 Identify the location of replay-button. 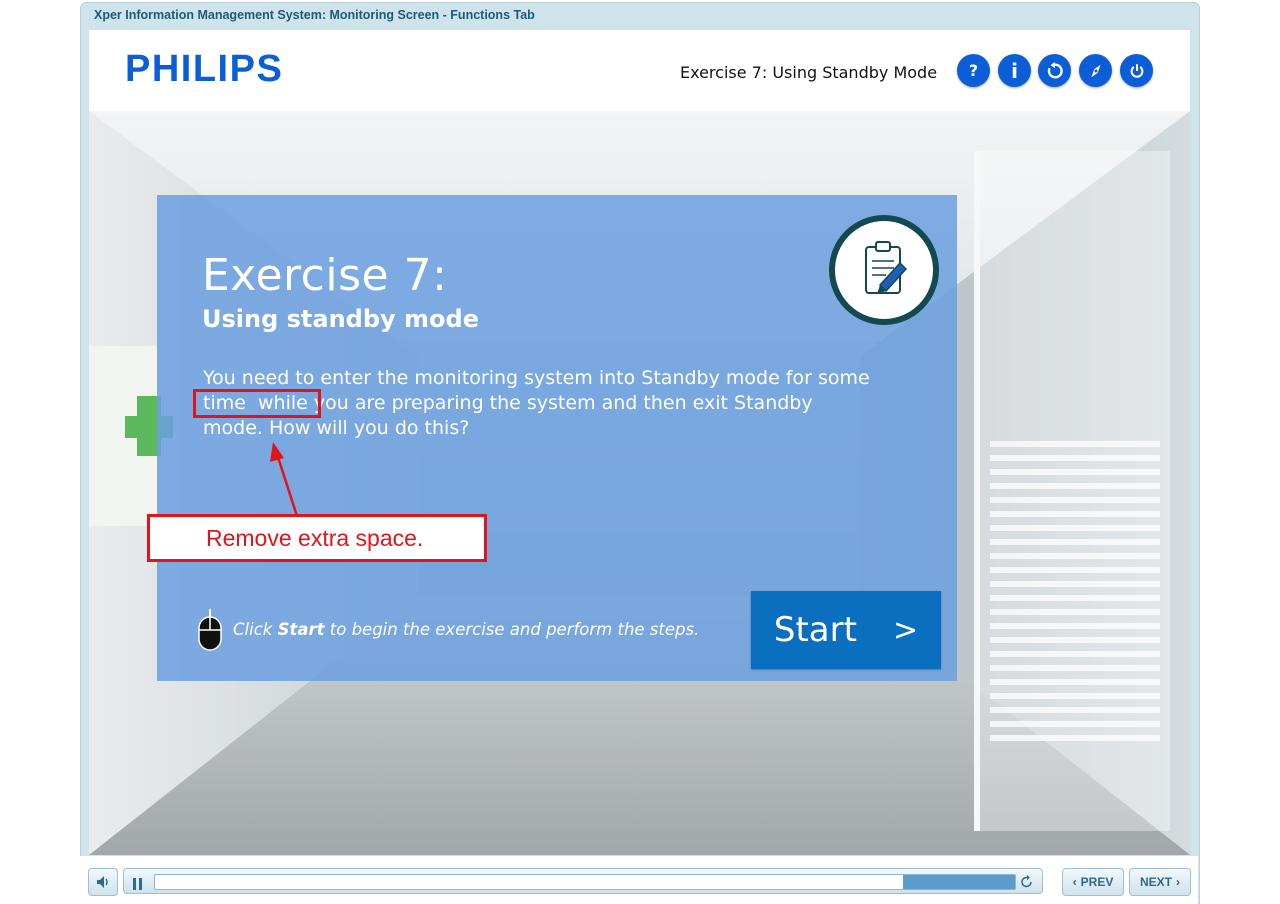
(1027, 883).